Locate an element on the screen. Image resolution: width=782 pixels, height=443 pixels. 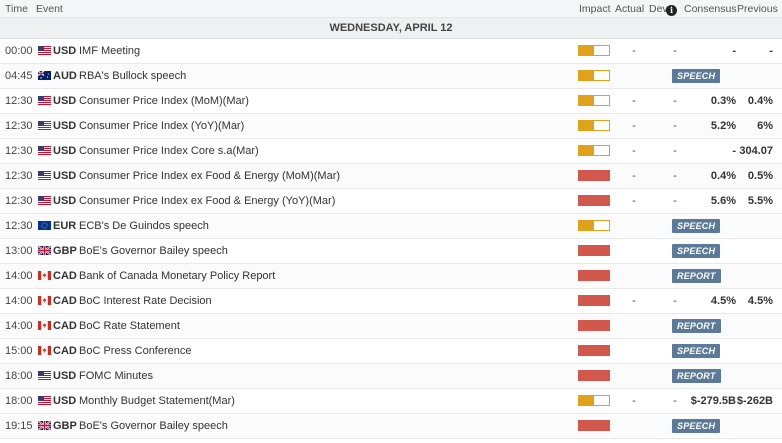
event-name: Consumer Price Index (YoY)(Mar) is located at coordinates (161, 126).